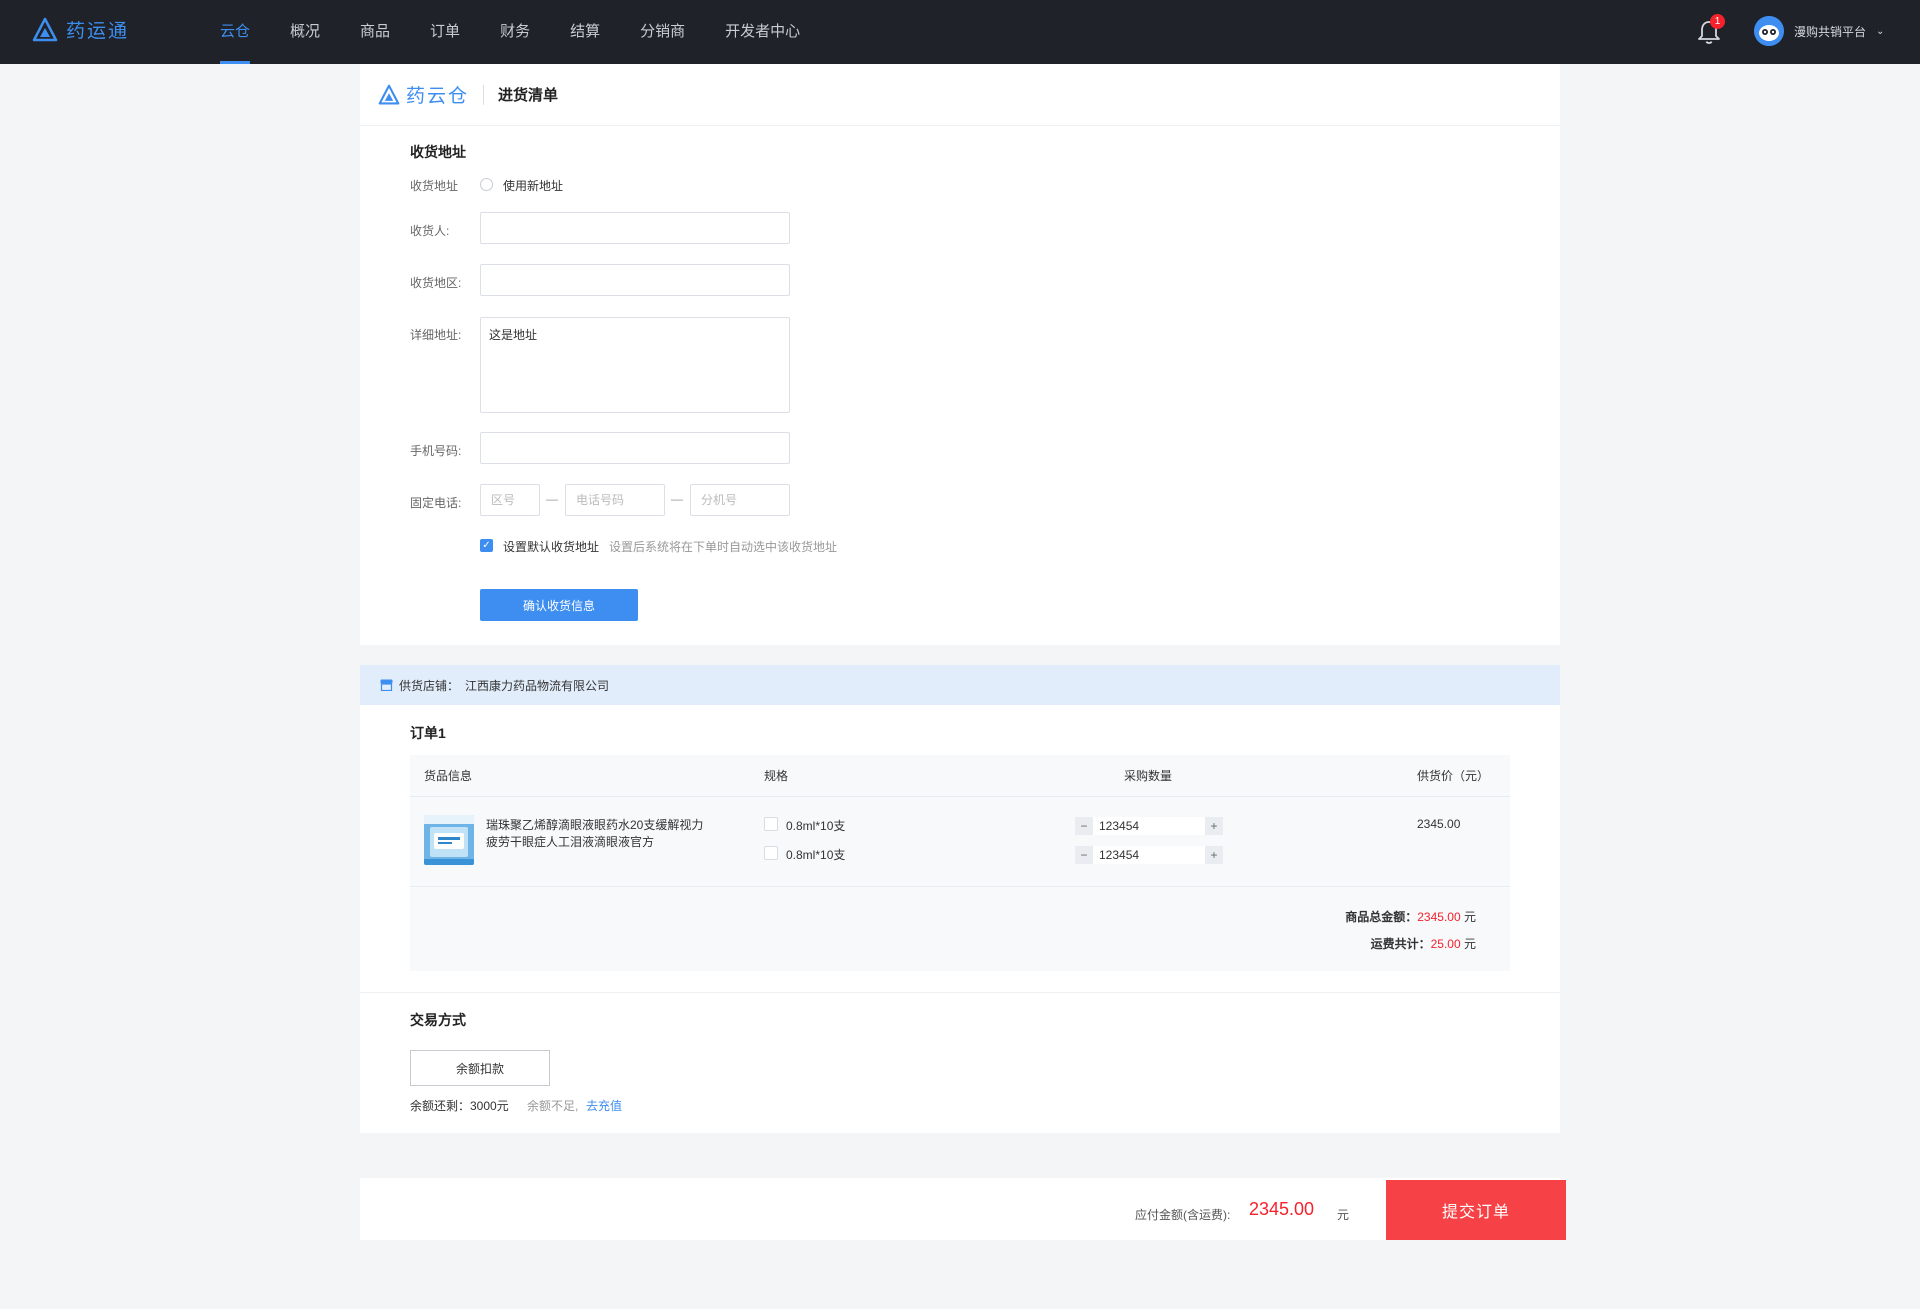 This screenshot has height=1309, width=1920. Describe the element at coordinates (1769, 31) in the screenshot. I see `avatar` at that location.